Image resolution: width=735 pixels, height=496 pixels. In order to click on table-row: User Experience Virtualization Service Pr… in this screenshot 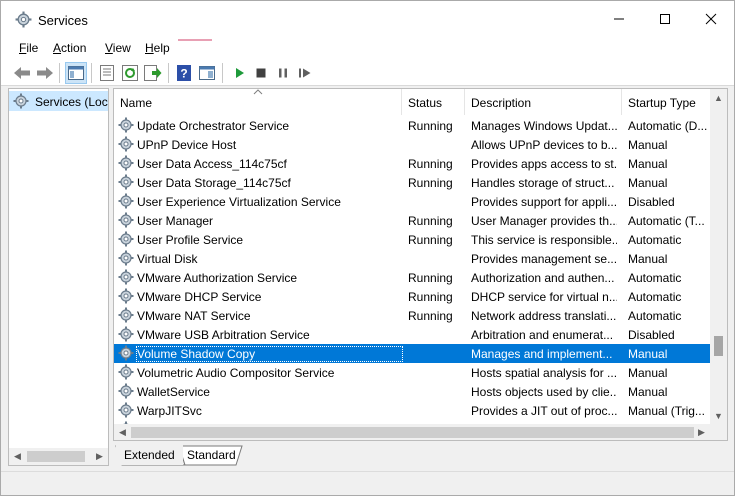, I will do `click(412, 201)`.